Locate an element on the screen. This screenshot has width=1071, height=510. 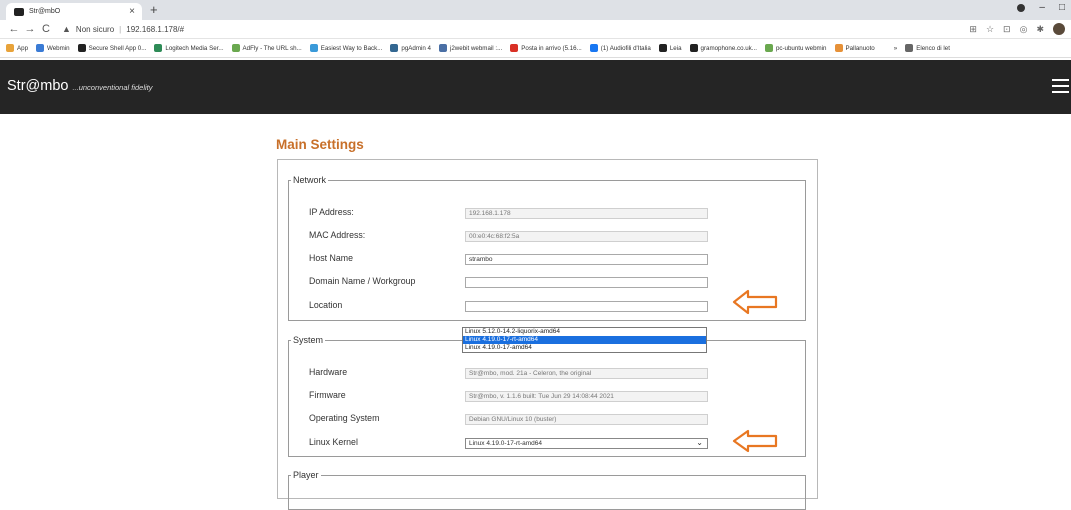
system-legend: System is located at coordinates (308, 340).